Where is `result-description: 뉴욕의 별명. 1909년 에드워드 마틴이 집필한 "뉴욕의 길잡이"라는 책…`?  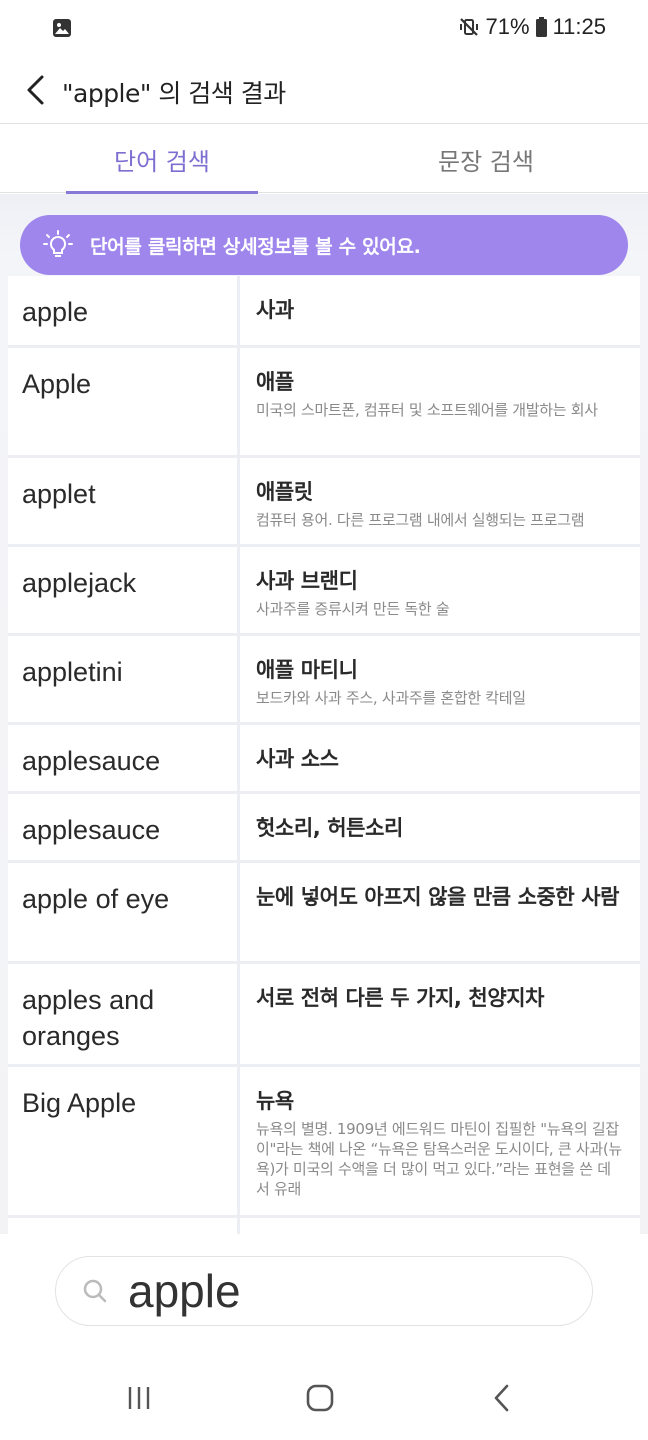
result-description: 뉴욕의 별명. 1909년 에드워드 마틴이 집필한 "뉴욕의 길잡이"라는 책… is located at coordinates (439, 1159).